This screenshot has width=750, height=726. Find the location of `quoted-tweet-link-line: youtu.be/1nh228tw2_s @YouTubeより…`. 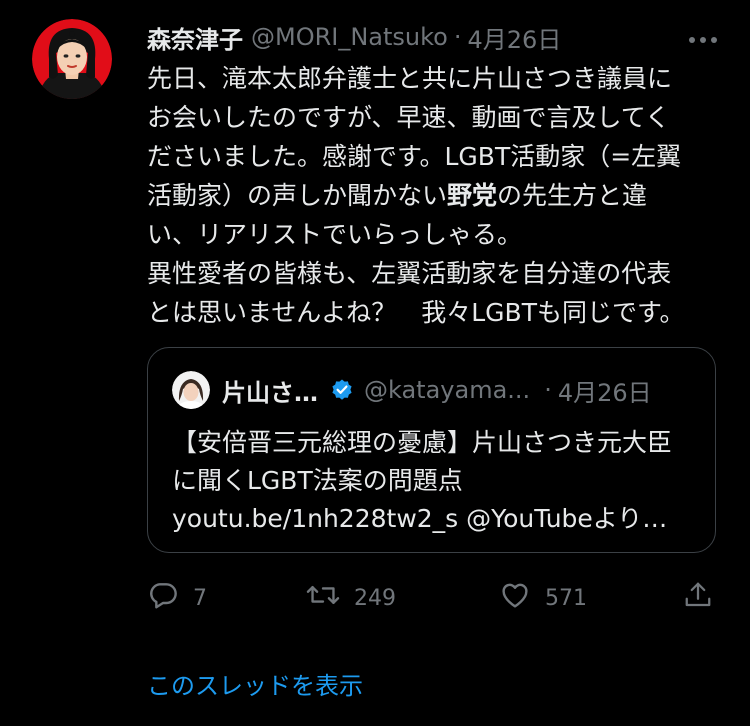

quoted-tweet-link-line: youtu.be/1nh228tw2_s @YouTubeより… is located at coordinates (437, 519).